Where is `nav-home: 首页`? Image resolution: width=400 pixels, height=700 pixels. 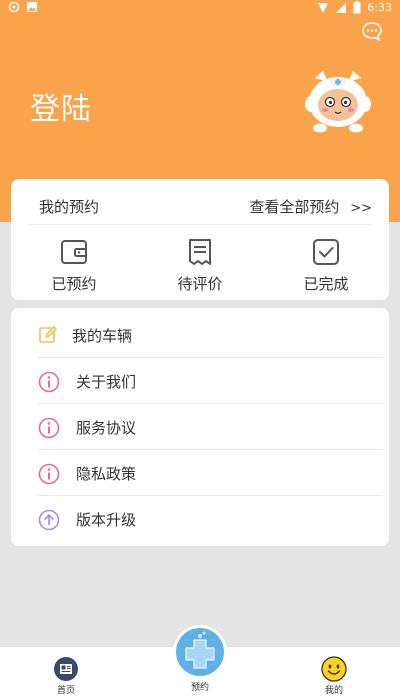 nav-home: 首页 is located at coordinates (66, 676).